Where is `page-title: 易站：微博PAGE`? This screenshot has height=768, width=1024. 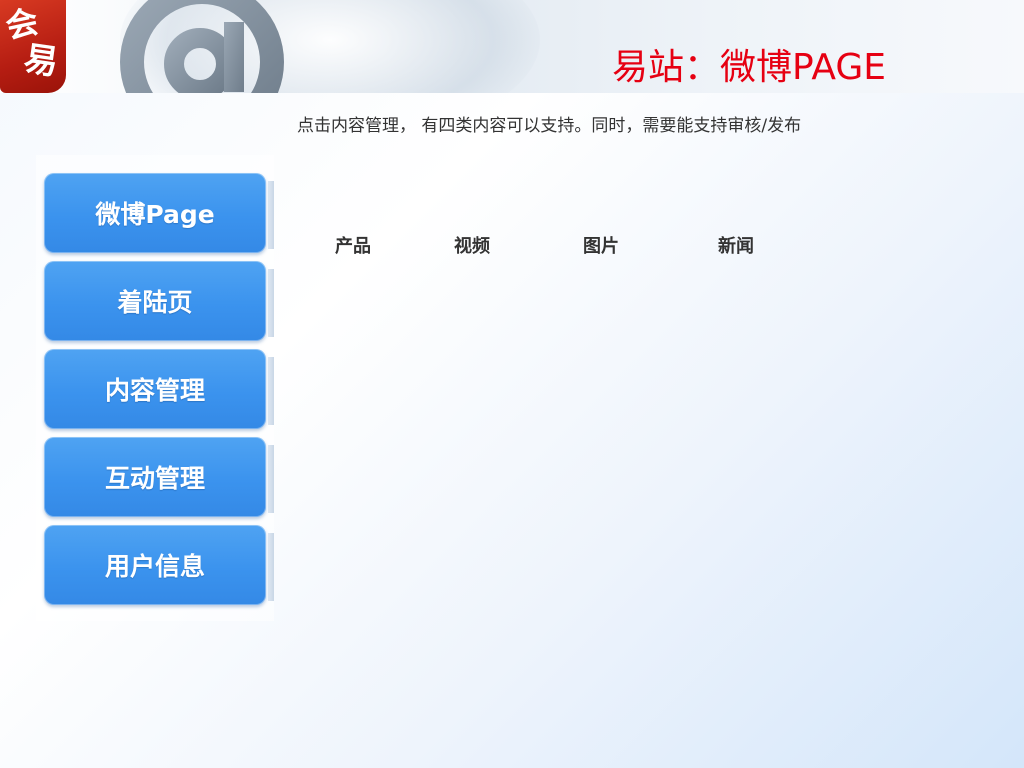 page-title: 易站：微博PAGE is located at coordinates (748, 67).